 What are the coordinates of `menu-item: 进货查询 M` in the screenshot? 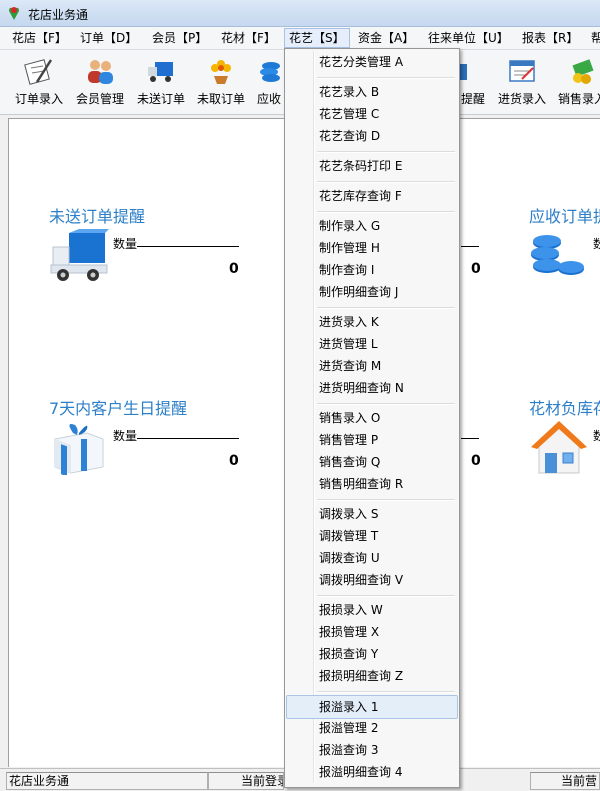 It's located at (372, 366).